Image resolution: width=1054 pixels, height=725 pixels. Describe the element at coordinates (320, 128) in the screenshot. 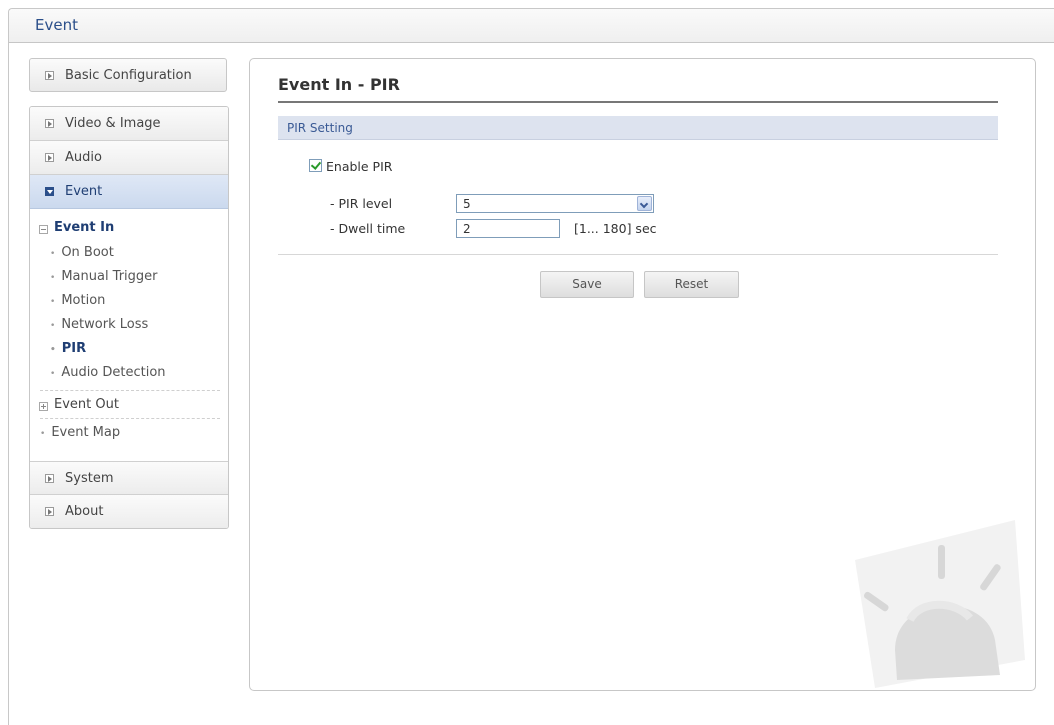

I see `section-title: PIR Setting` at that location.